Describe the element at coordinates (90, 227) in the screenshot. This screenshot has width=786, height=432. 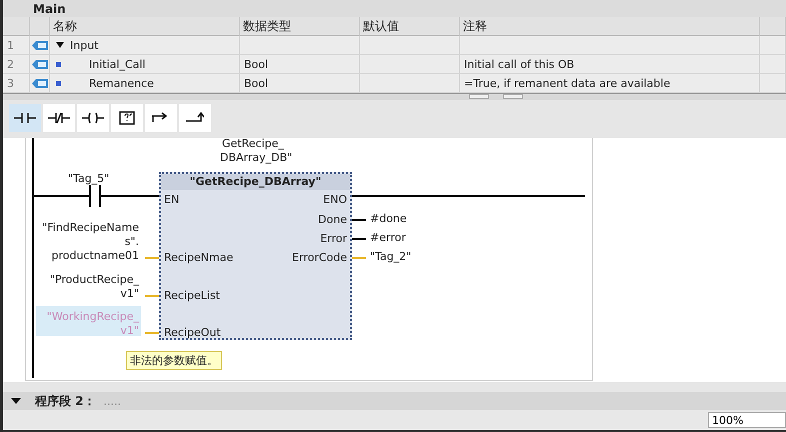
I see `input-operand: "FindRecipeName` at that location.